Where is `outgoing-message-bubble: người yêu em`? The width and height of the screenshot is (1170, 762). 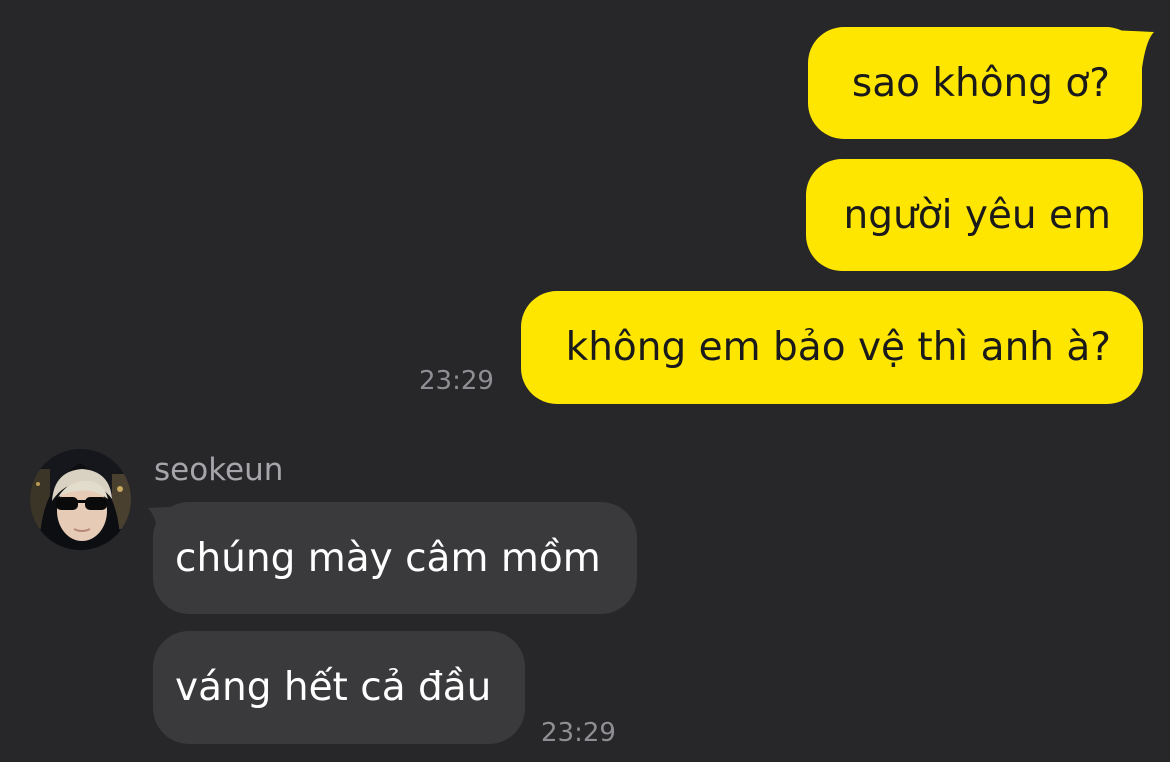
outgoing-message-bubble: người yêu em is located at coordinates (974, 215).